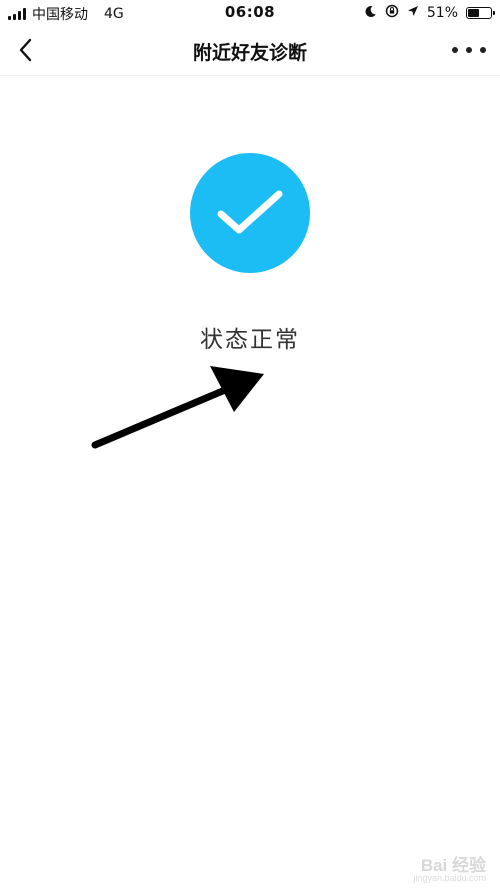 This screenshot has height=888, width=500. I want to click on battery-percent: 51%, so click(442, 13).